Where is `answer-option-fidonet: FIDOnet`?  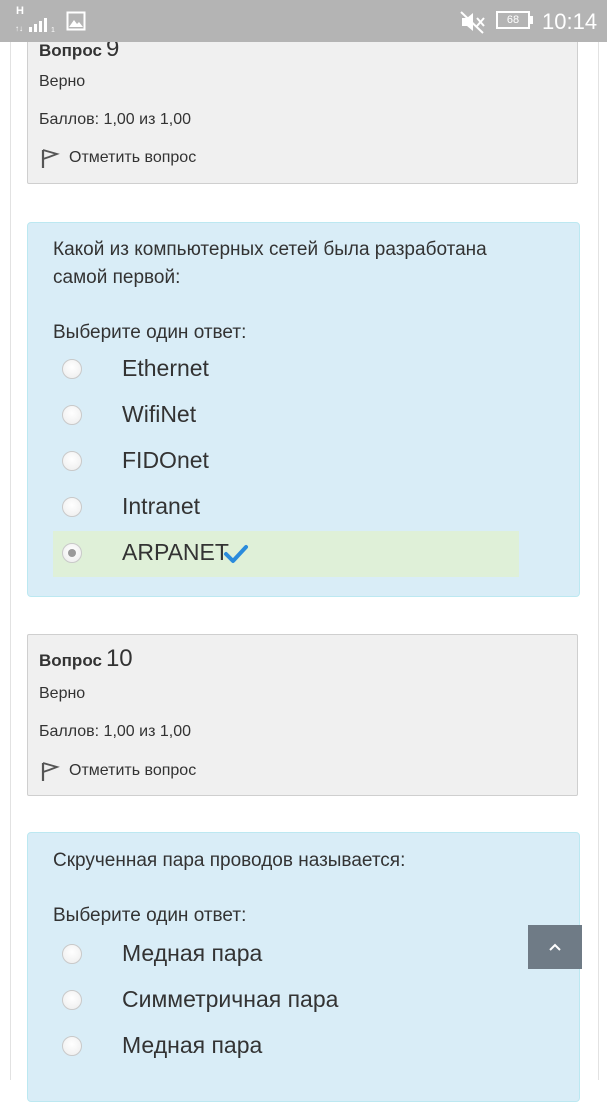 answer-option-fidonet: FIDOnet is located at coordinates (286, 462).